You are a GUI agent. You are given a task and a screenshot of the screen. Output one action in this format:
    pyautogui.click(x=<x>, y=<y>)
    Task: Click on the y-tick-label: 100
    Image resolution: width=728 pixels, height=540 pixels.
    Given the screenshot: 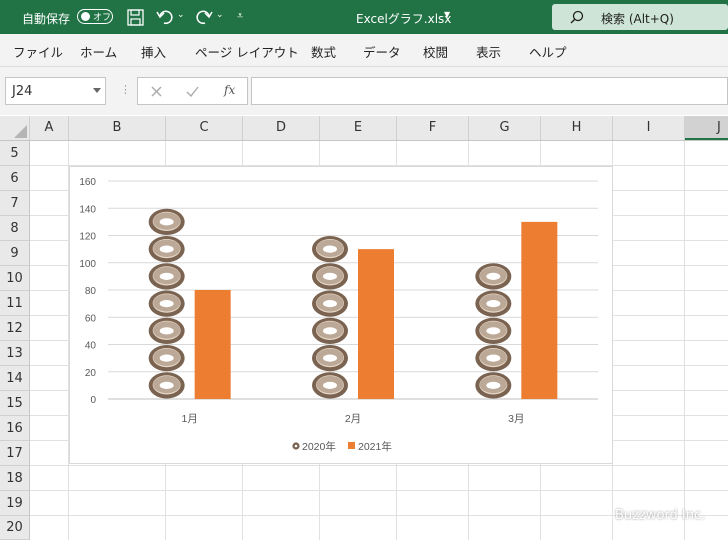 What is the action you would take?
    pyautogui.click(x=87, y=264)
    